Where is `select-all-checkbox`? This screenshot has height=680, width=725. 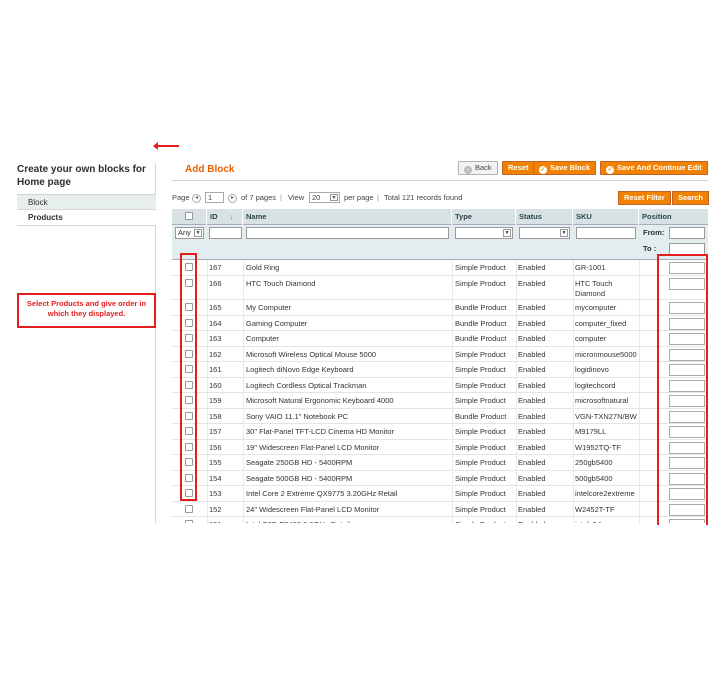
select-all-checkbox is located at coordinates (189, 216).